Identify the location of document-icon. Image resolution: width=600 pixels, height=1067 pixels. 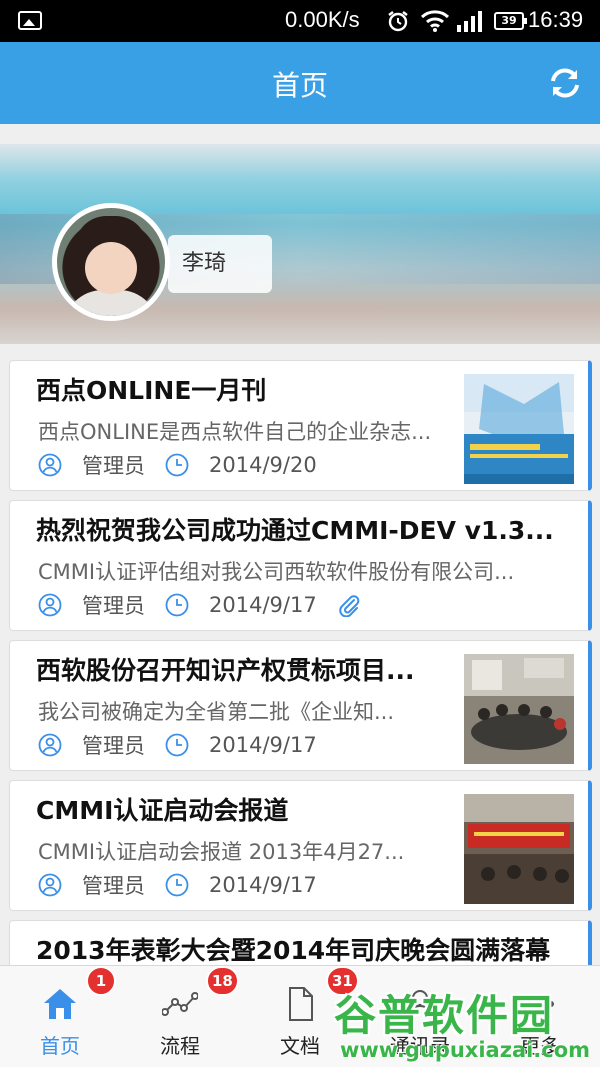
(301, 1004).